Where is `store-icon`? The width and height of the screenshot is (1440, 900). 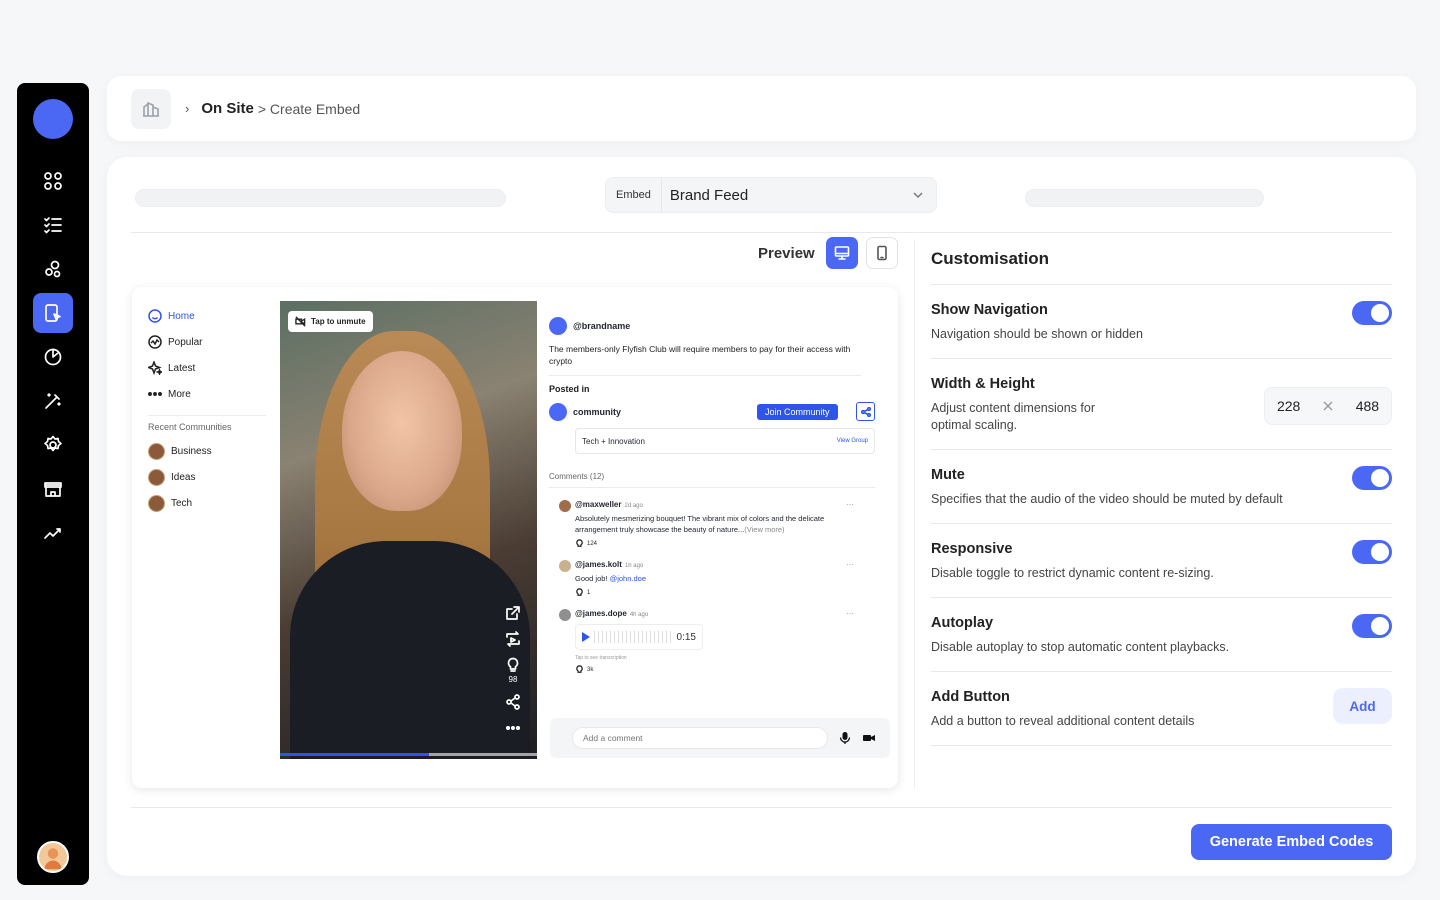 store-icon is located at coordinates (53, 489).